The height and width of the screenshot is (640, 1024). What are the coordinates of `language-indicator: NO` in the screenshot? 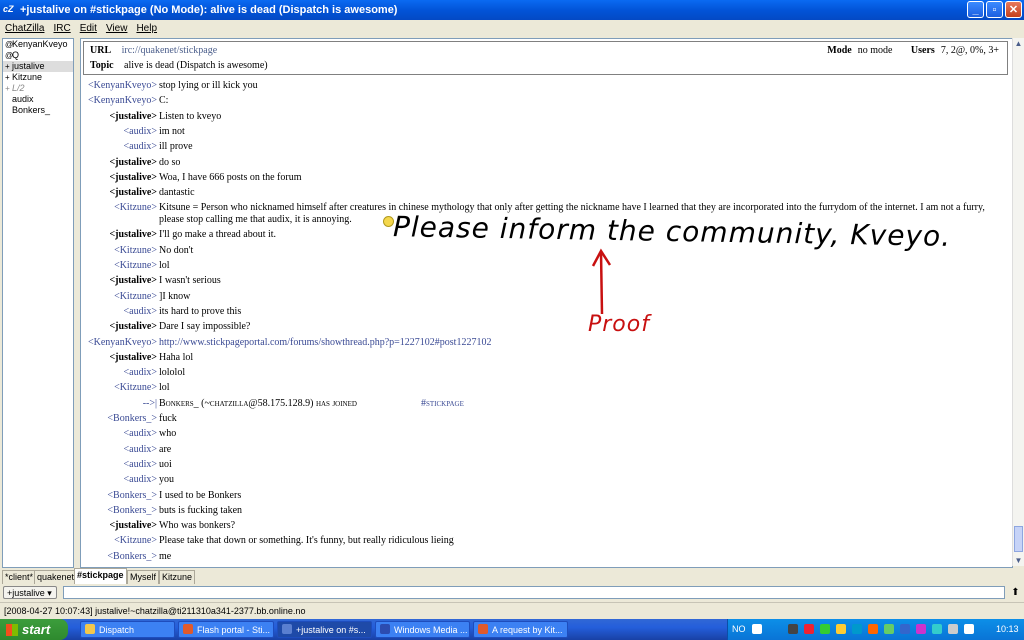 It's located at (739, 629).